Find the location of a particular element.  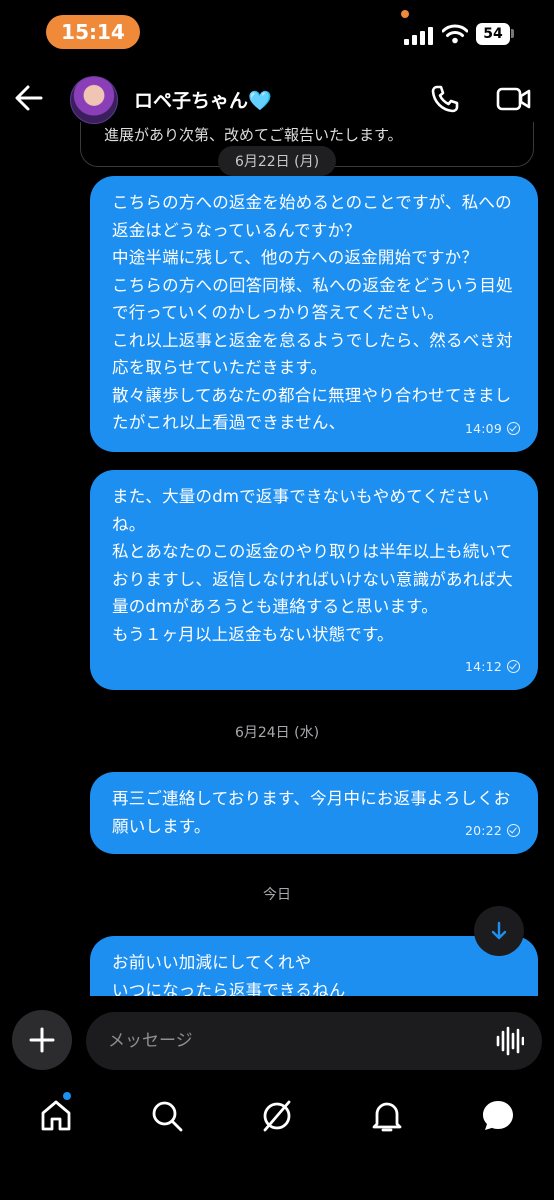

search-icon is located at coordinates (167, 1116).